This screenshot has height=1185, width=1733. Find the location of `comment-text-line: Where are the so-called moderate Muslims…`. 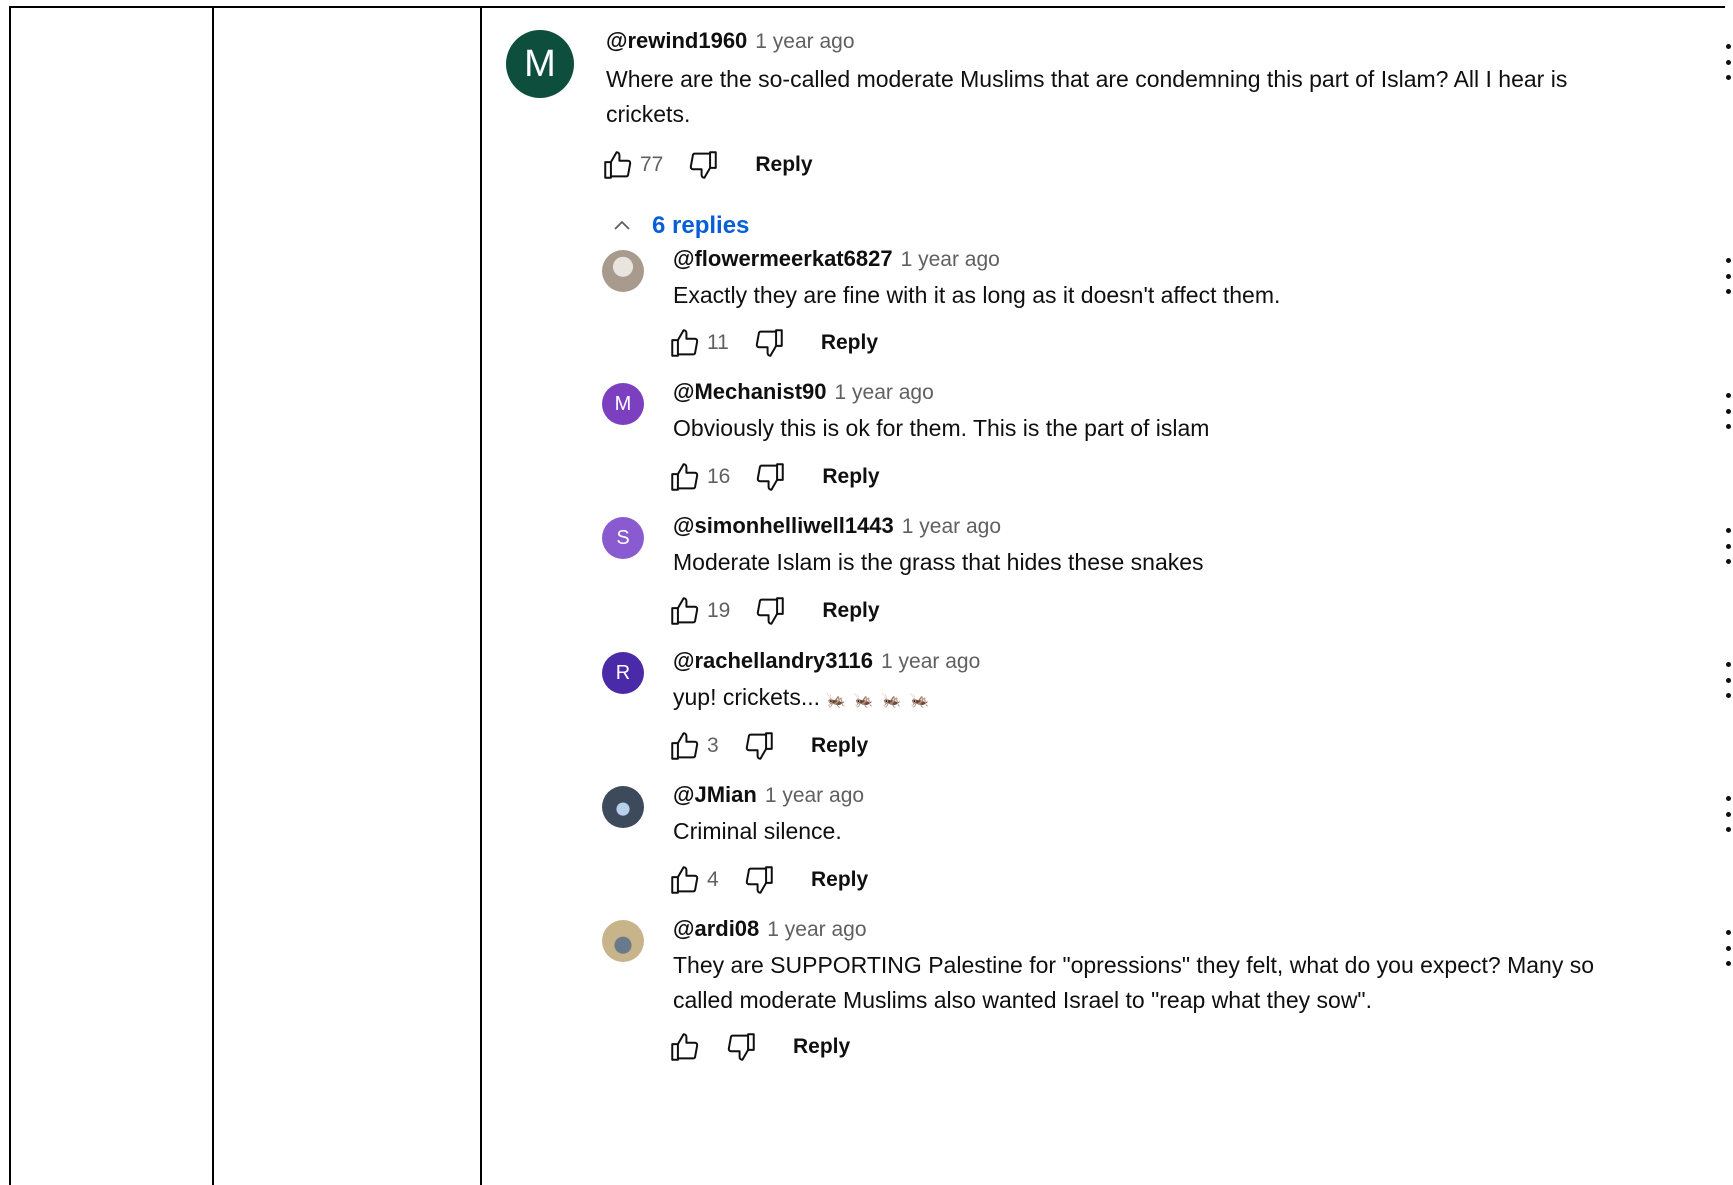

comment-text-line: Where are the so-called moderate Muslims… is located at coordinates (1087, 79).